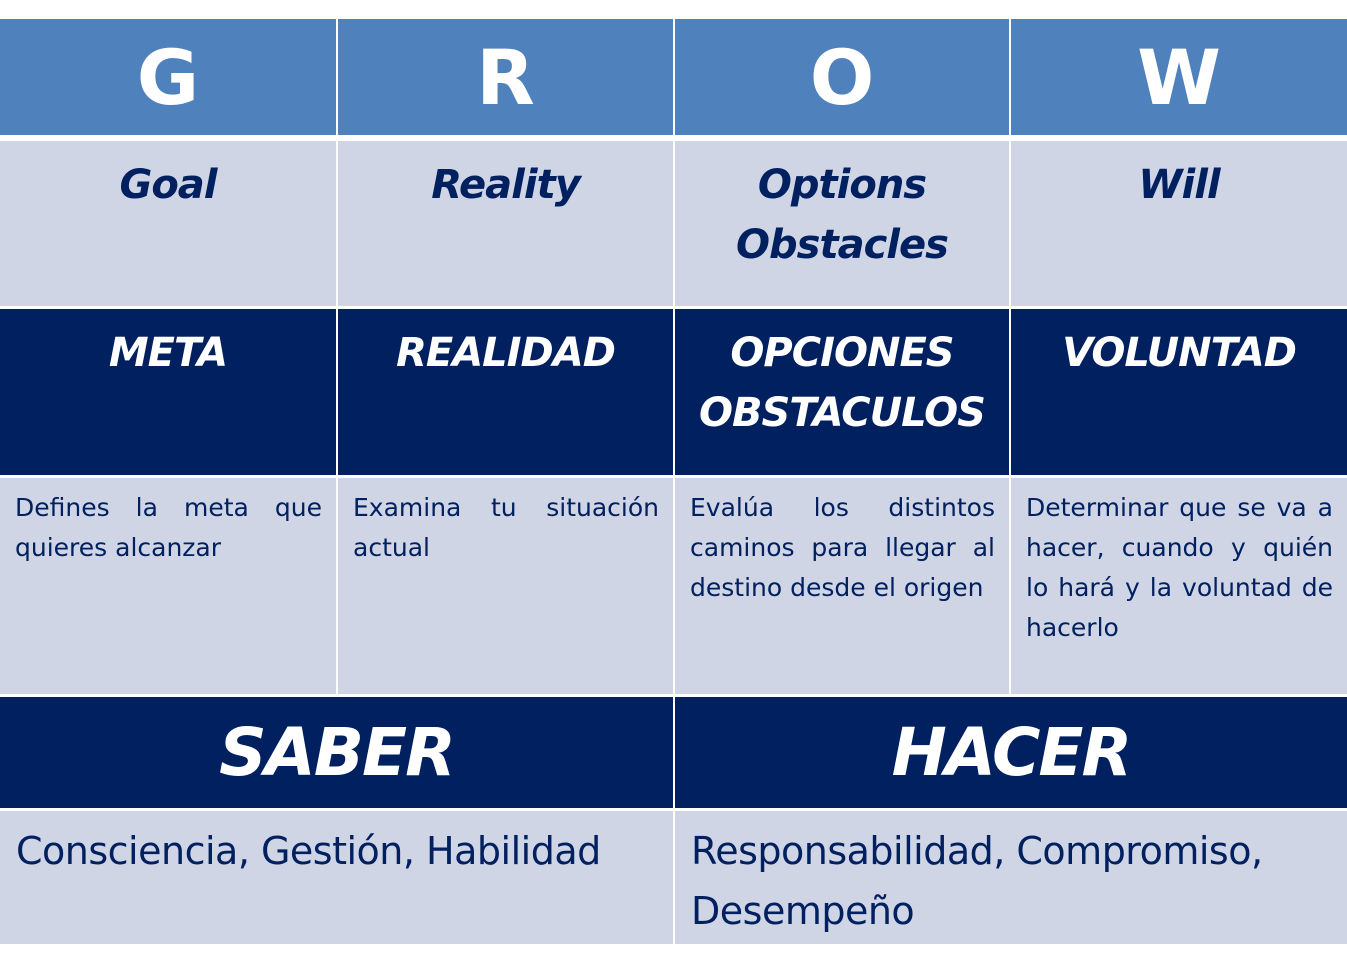 The height and width of the screenshot is (969, 1347). I want to click on english-options-obstacles: Options Obstacles, so click(842, 223).